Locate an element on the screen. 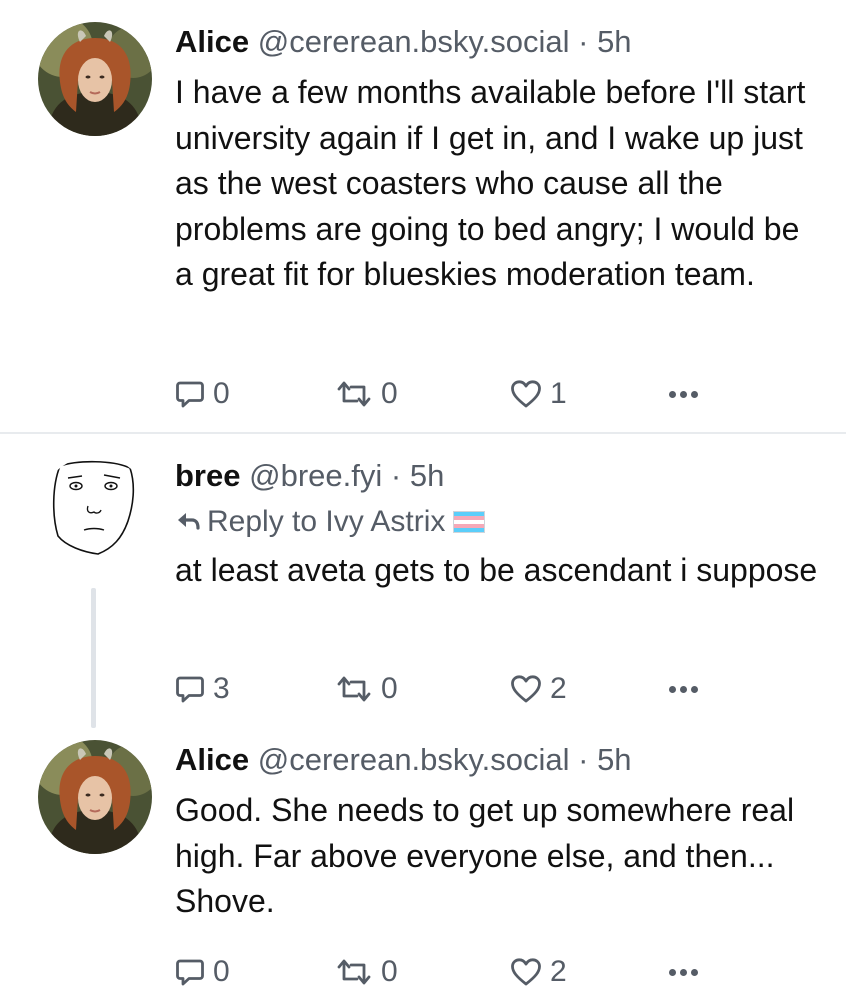 The width and height of the screenshot is (846, 1000). post-actions: 0 0 1 is located at coordinates (445, 394).